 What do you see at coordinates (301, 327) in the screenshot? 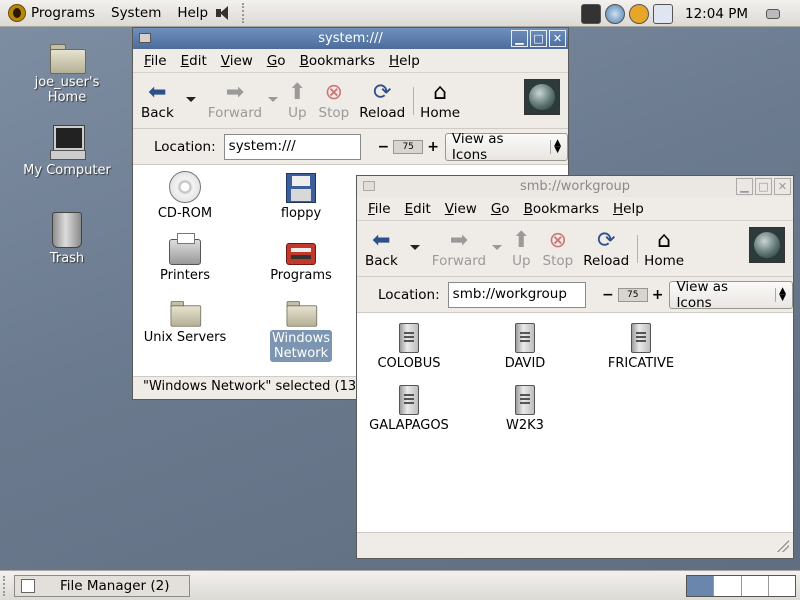
I see `file-item-windows-network: Windows Network` at bounding box center [301, 327].